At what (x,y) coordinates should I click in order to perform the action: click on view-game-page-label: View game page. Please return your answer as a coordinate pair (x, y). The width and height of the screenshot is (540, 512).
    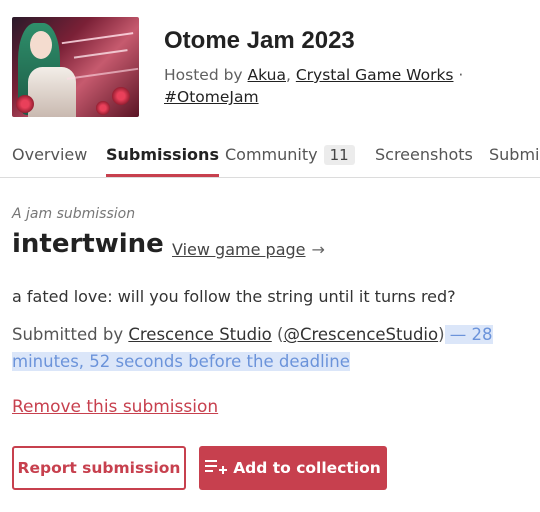
    Looking at the image, I should click on (239, 249).